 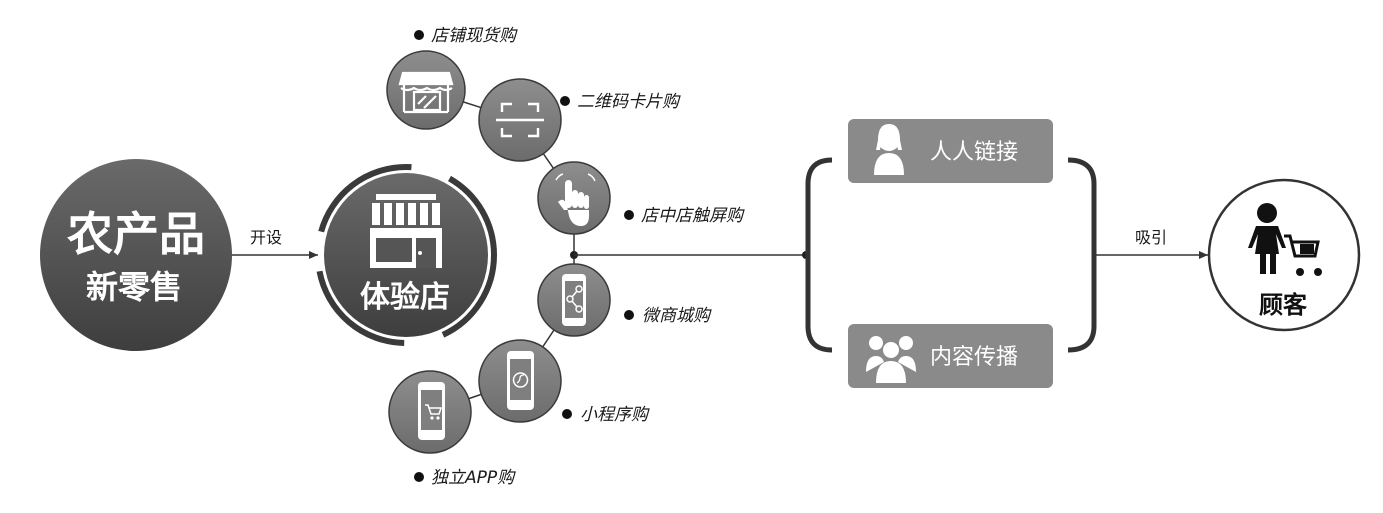 I want to click on mini-program-phone-icon, so click(x=520, y=380).